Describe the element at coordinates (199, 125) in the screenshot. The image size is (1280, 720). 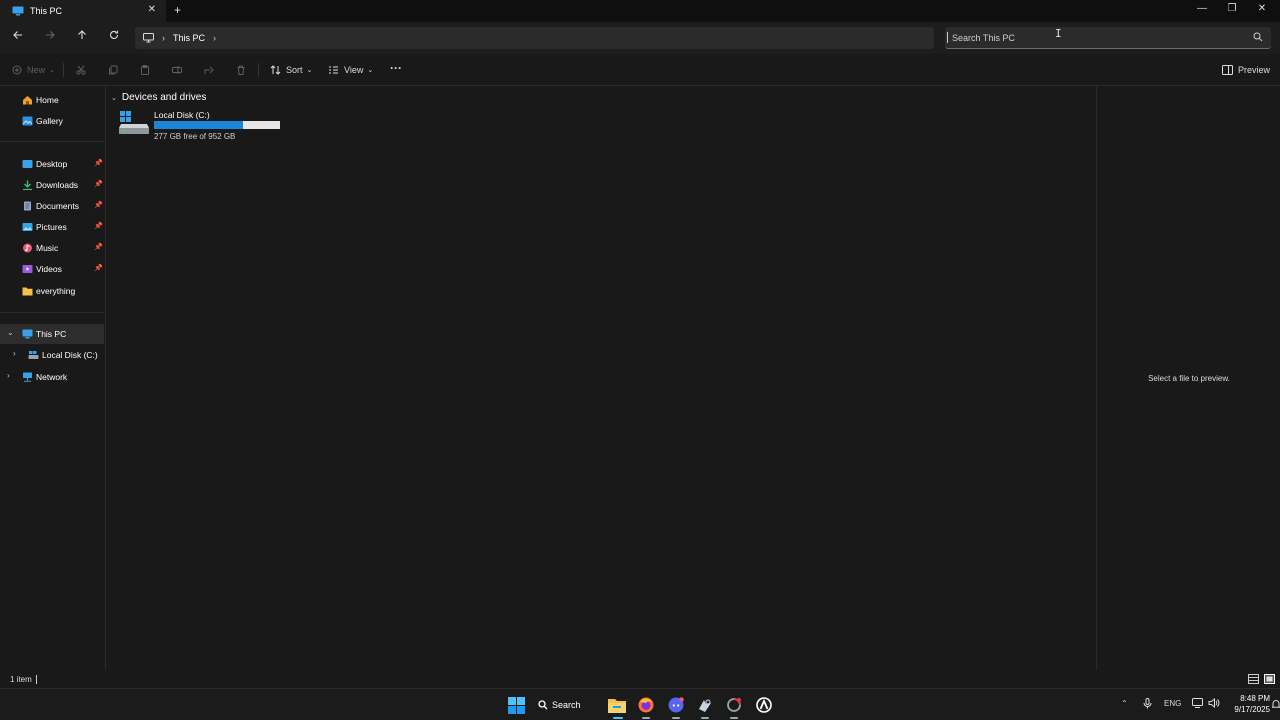
I see `drive-usage-fill` at that location.